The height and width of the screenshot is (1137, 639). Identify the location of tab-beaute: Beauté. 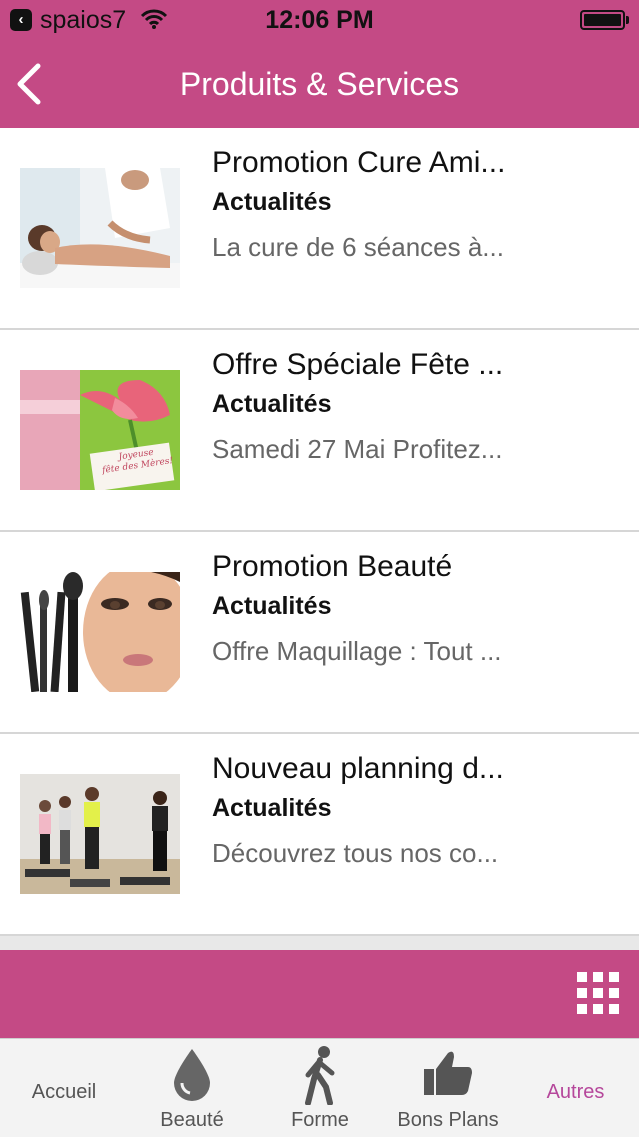
(192, 1088).